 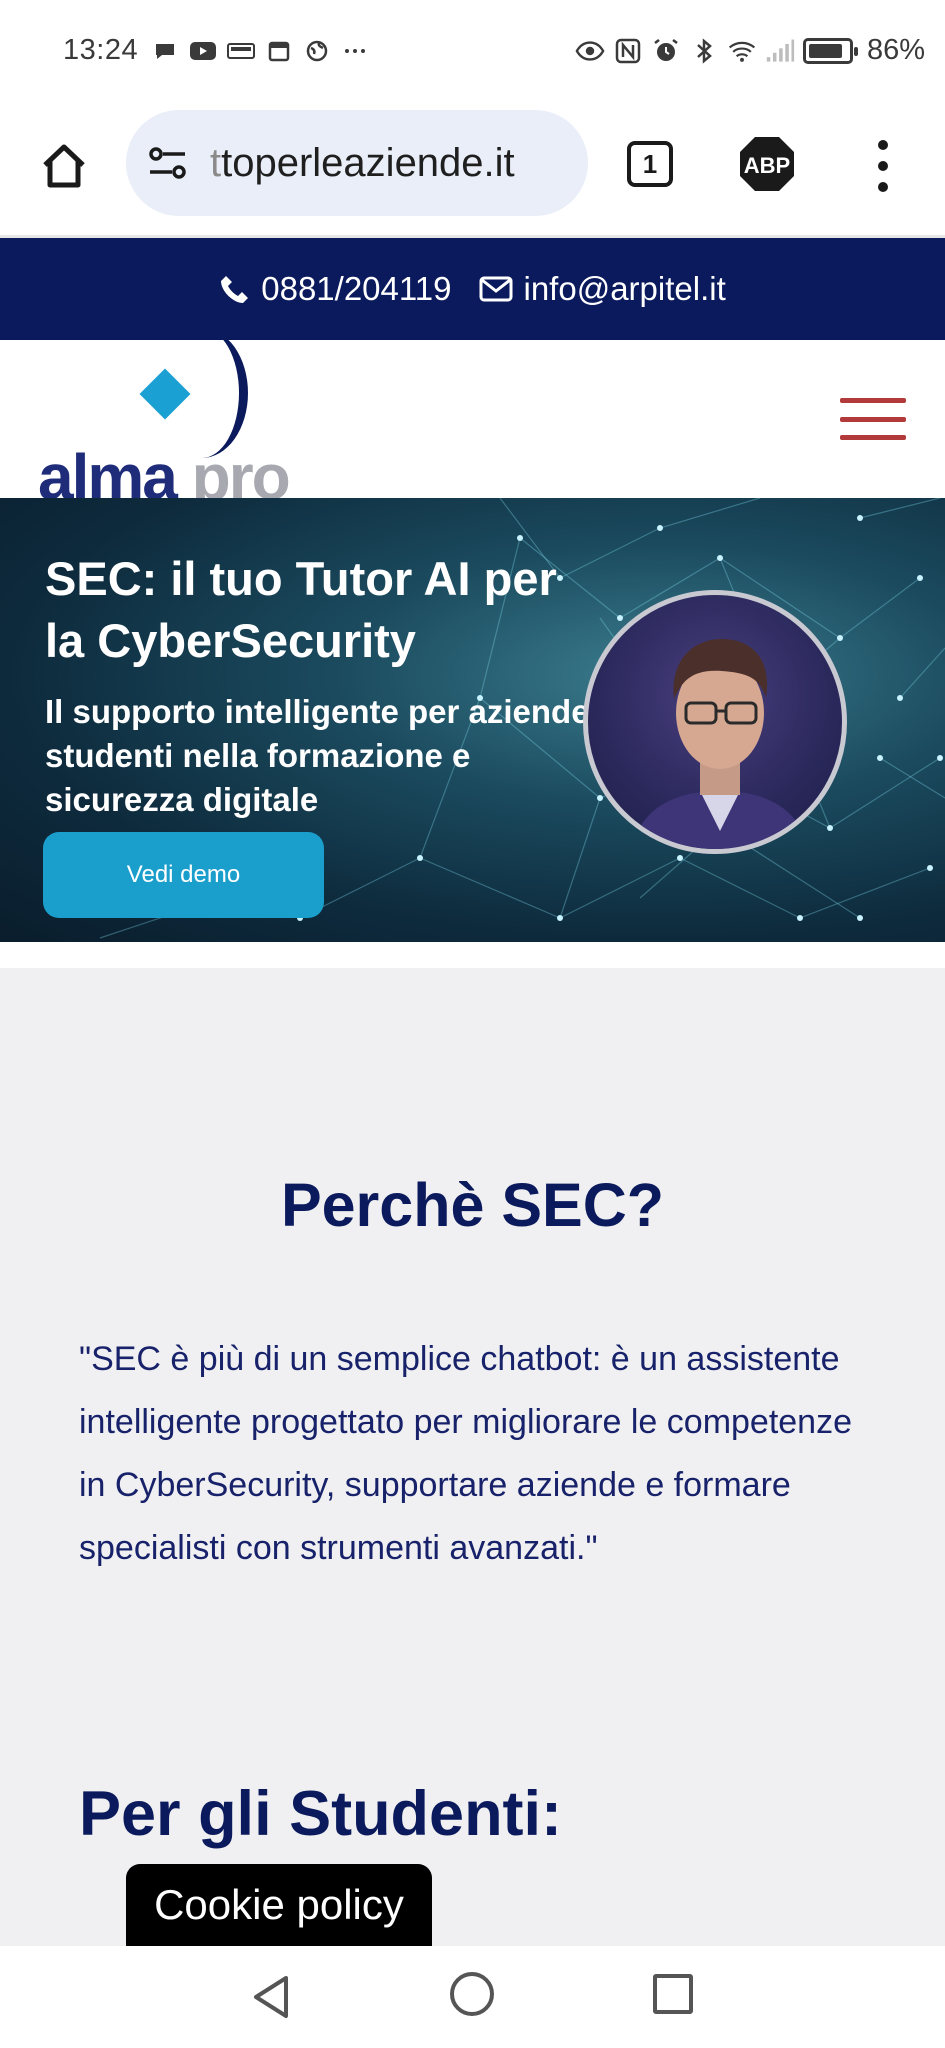 What do you see at coordinates (168, 163) in the screenshot?
I see `site-settings-icon` at bounding box center [168, 163].